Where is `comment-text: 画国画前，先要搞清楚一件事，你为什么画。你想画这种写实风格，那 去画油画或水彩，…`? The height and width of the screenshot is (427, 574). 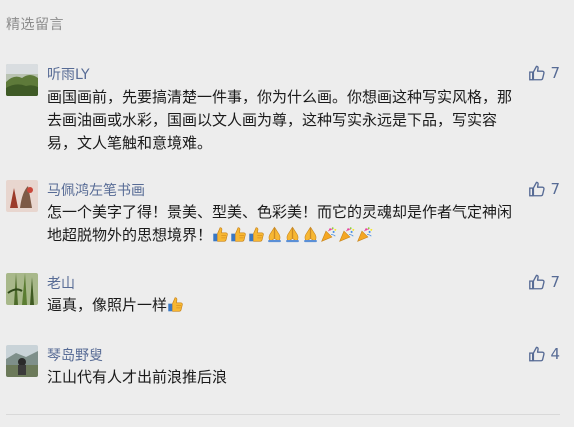 comment-text: 画国画前，先要搞清楚一件事，你为什么画。你想画这种写实风格，那 去画油画或水彩，… is located at coordinates (306, 120).